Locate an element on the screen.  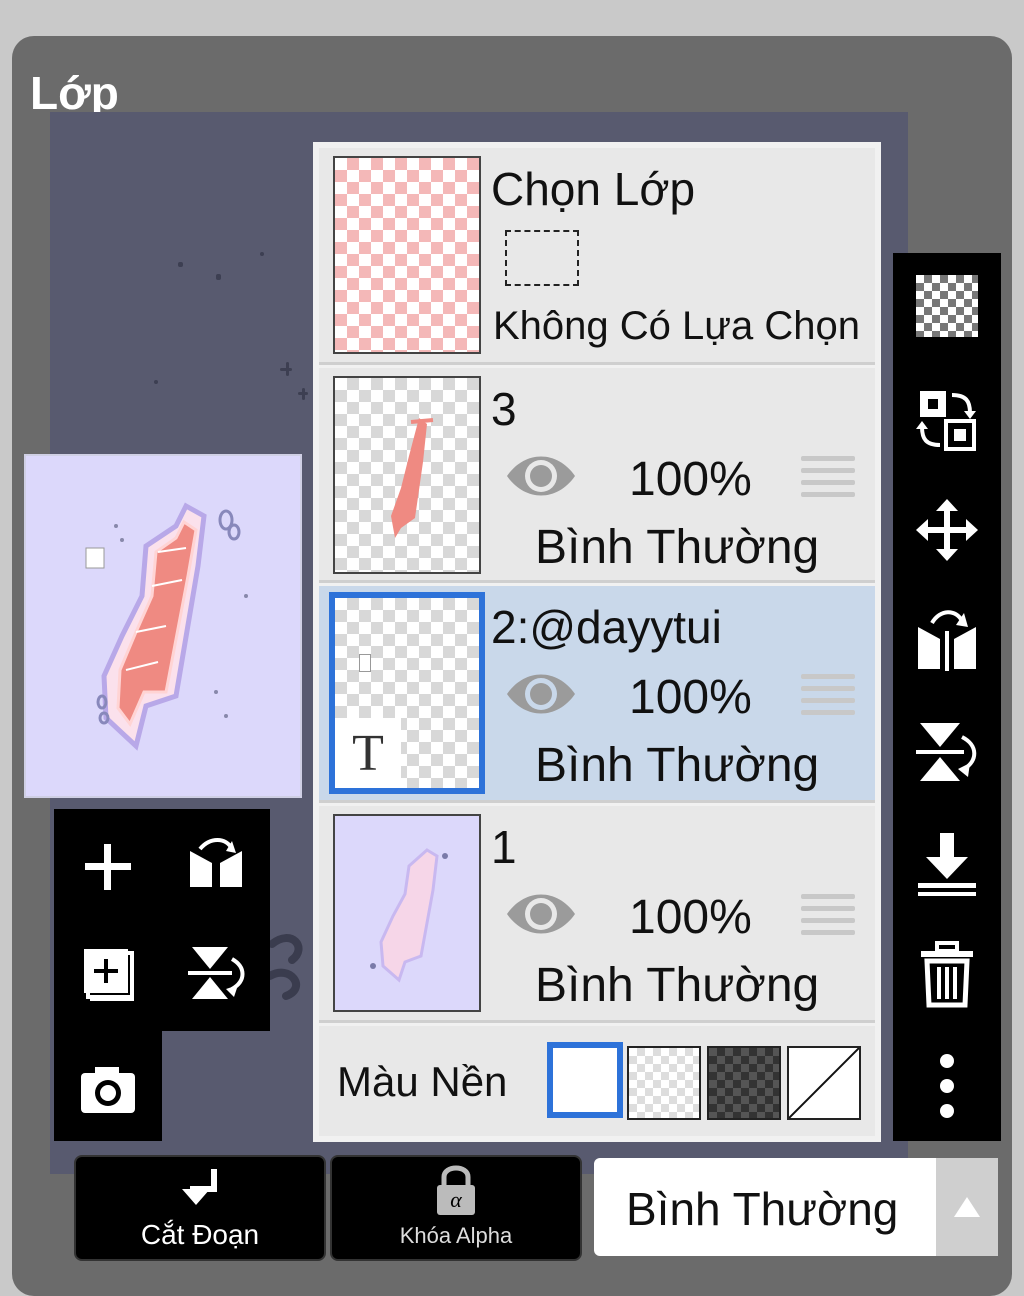
svg-text: α is located at coordinates (456, 1199).